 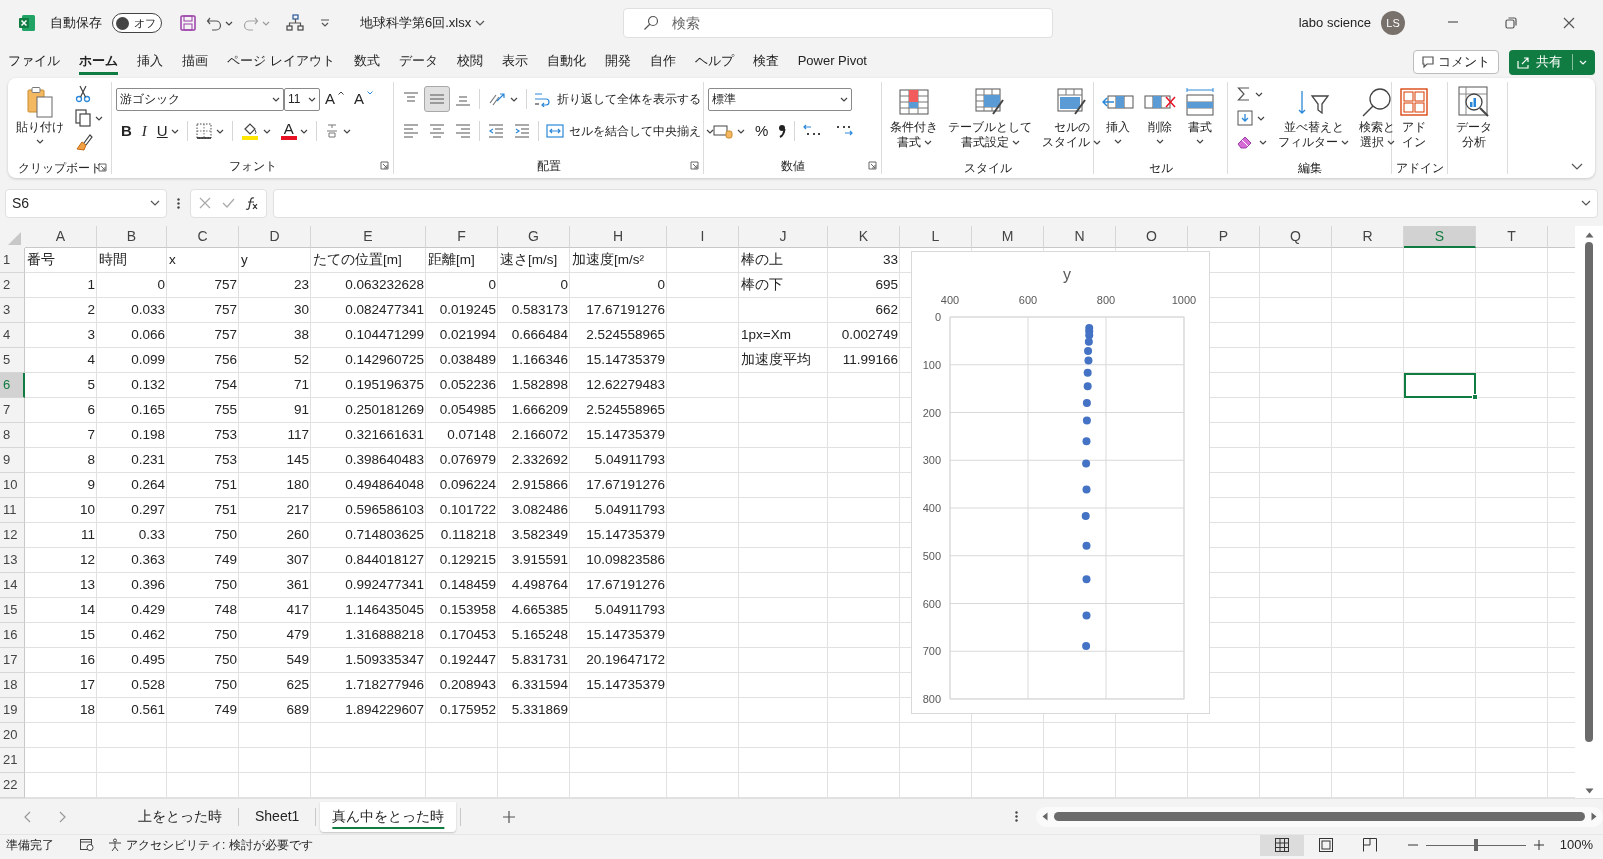 What do you see at coordinates (12, 610) in the screenshot?
I see `row-header: 15` at bounding box center [12, 610].